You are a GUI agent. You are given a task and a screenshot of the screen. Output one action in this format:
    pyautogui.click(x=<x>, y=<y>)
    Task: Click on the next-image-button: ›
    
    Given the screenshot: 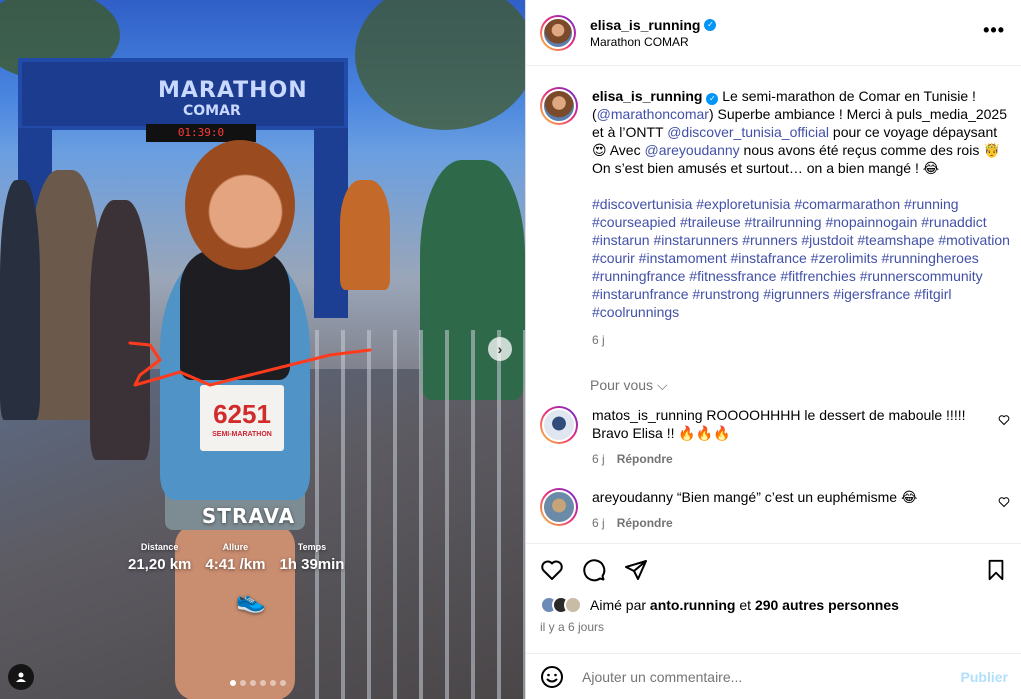 What is the action you would take?
    pyautogui.click(x=500, y=349)
    